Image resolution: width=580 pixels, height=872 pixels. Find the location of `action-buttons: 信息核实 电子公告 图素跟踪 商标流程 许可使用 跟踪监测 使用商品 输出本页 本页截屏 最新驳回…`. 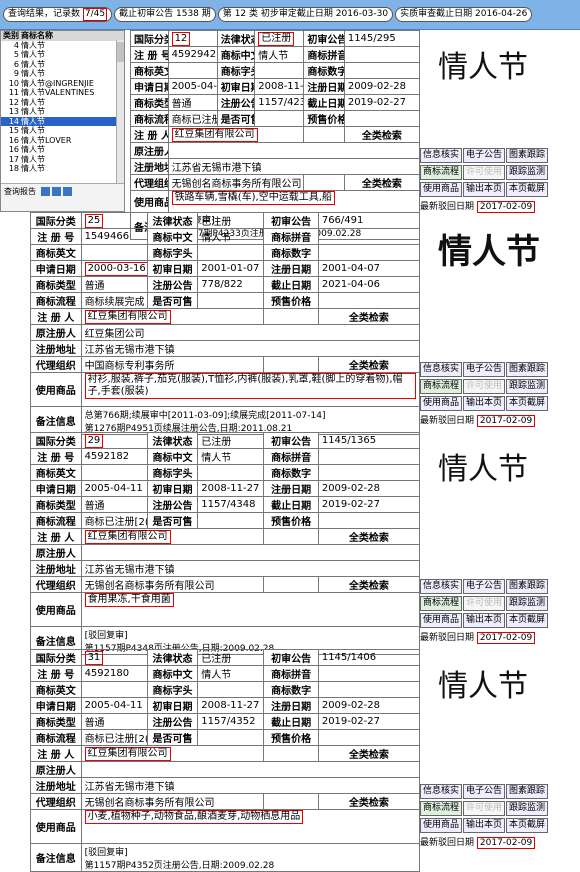

action-buttons: 信息核实 电子公告 图素跟踪 商标流程 许可使用 跟踪监测 使用商品 输出本页 本页截屏 最新驳回… is located at coordinates (500, 816).